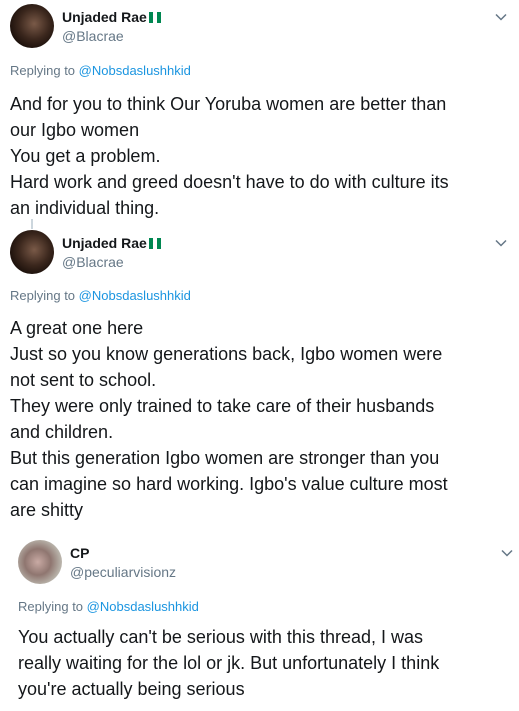 This screenshot has height=711, width=519. Describe the element at coordinates (85, 208) in the screenshot. I see `tweet-line: an individual thing.` at that location.